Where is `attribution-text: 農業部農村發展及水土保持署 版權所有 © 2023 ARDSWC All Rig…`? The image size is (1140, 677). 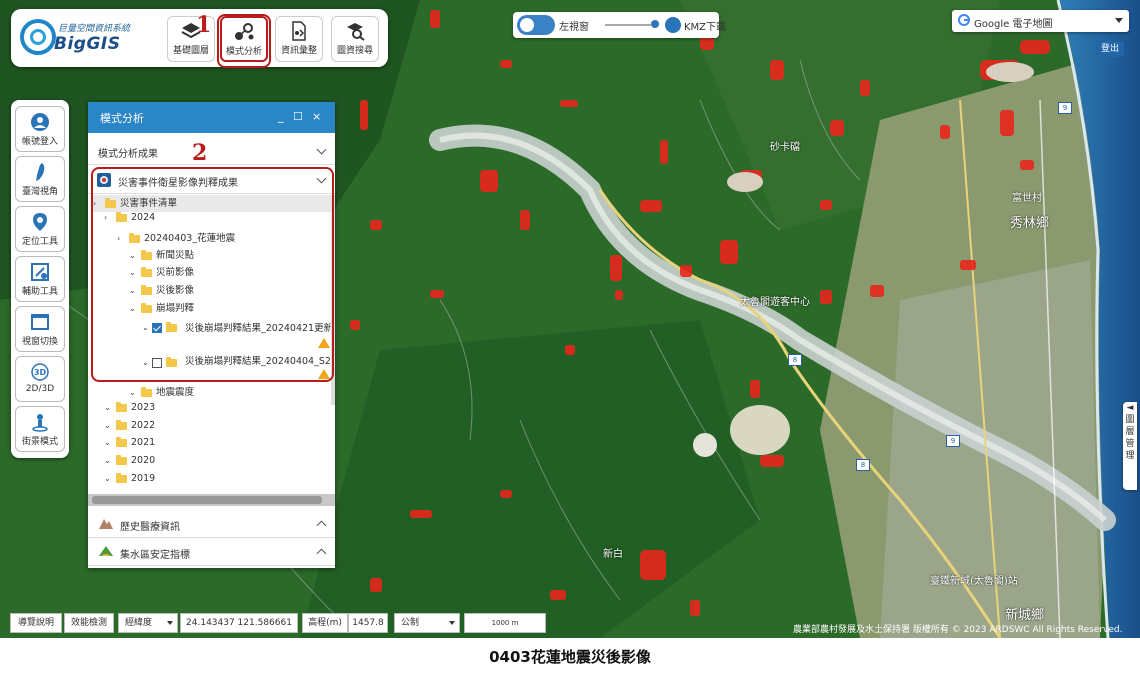
attribution-text: 農業部農村發展及水土保持署 版權所有 © 2023 ARDSWC All Rig… is located at coordinates (958, 630).